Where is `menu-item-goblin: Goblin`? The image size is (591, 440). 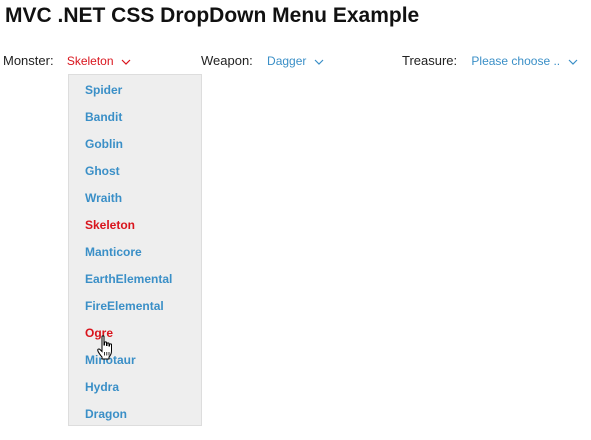 menu-item-goblin: Goblin is located at coordinates (104, 144).